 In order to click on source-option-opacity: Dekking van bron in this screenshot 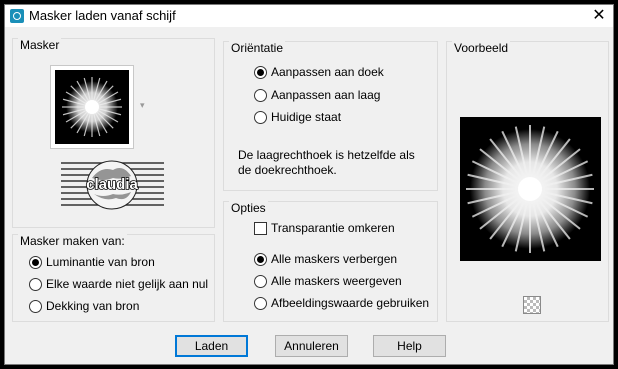, I will do `click(84, 306)`.